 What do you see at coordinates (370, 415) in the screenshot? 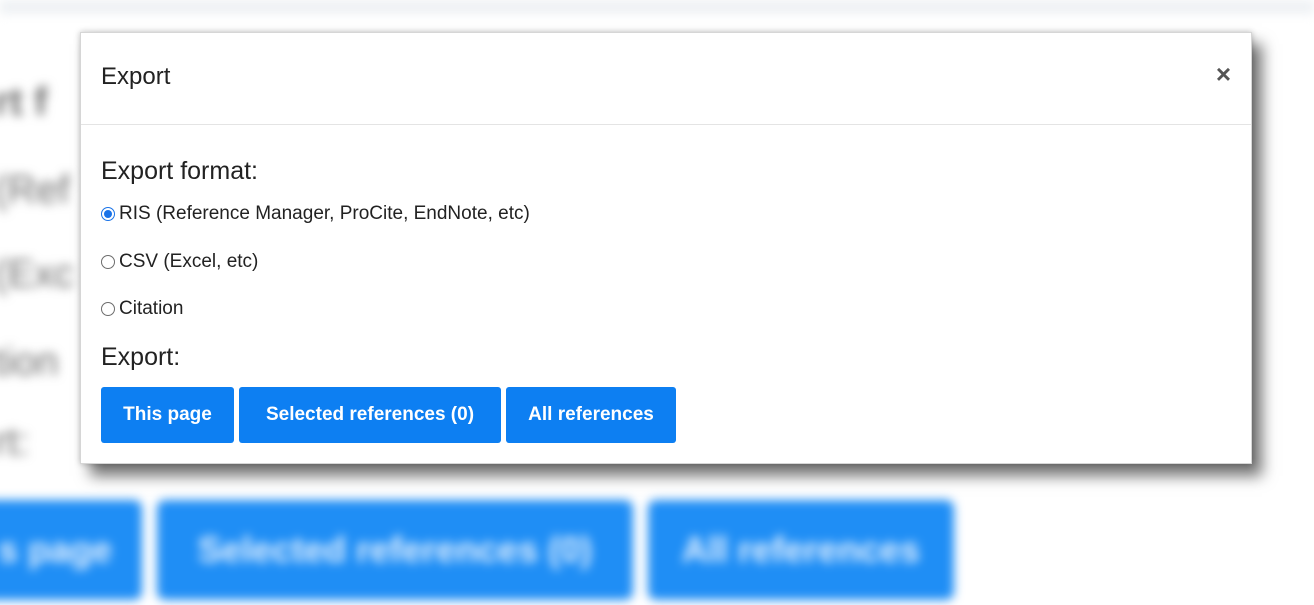
I see `export-selected-references-button: Selected references (0)` at bounding box center [370, 415].